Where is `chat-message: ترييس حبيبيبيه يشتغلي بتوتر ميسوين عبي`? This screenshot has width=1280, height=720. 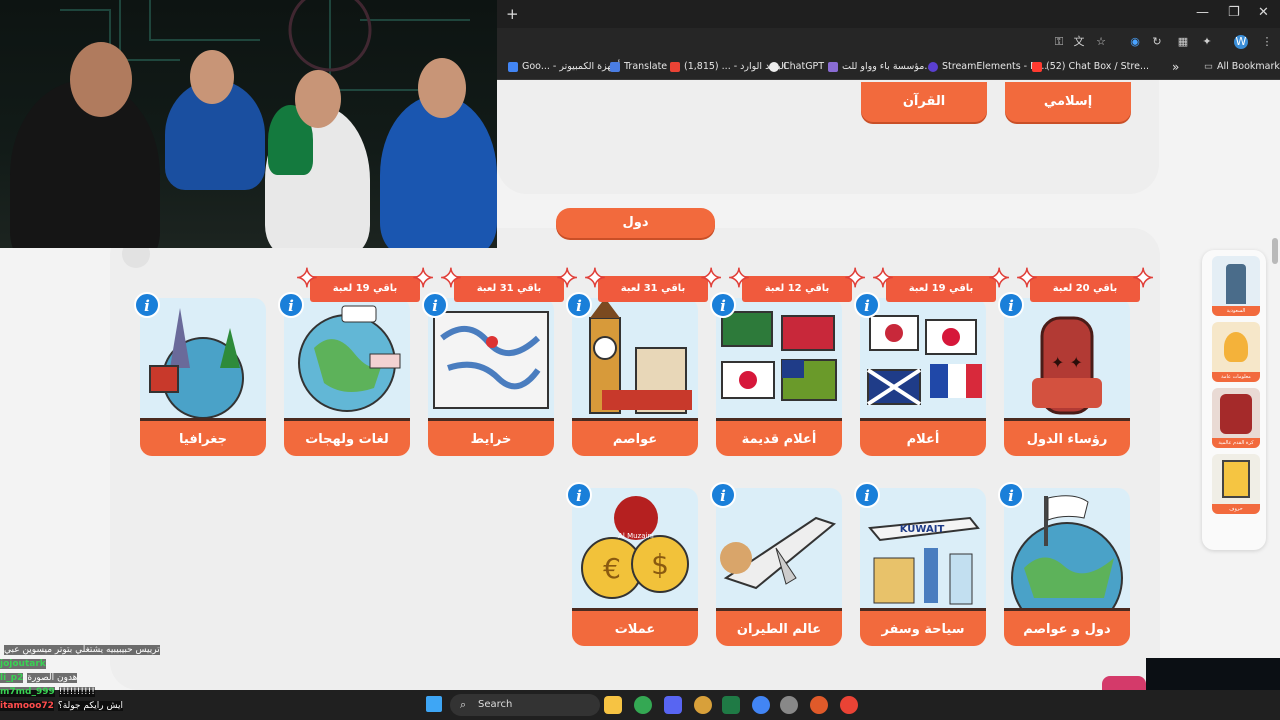
chat-message: ترييس حبيبيبيه يشتغلي بتوتر ميسوين عبي is located at coordinates (120, 650).